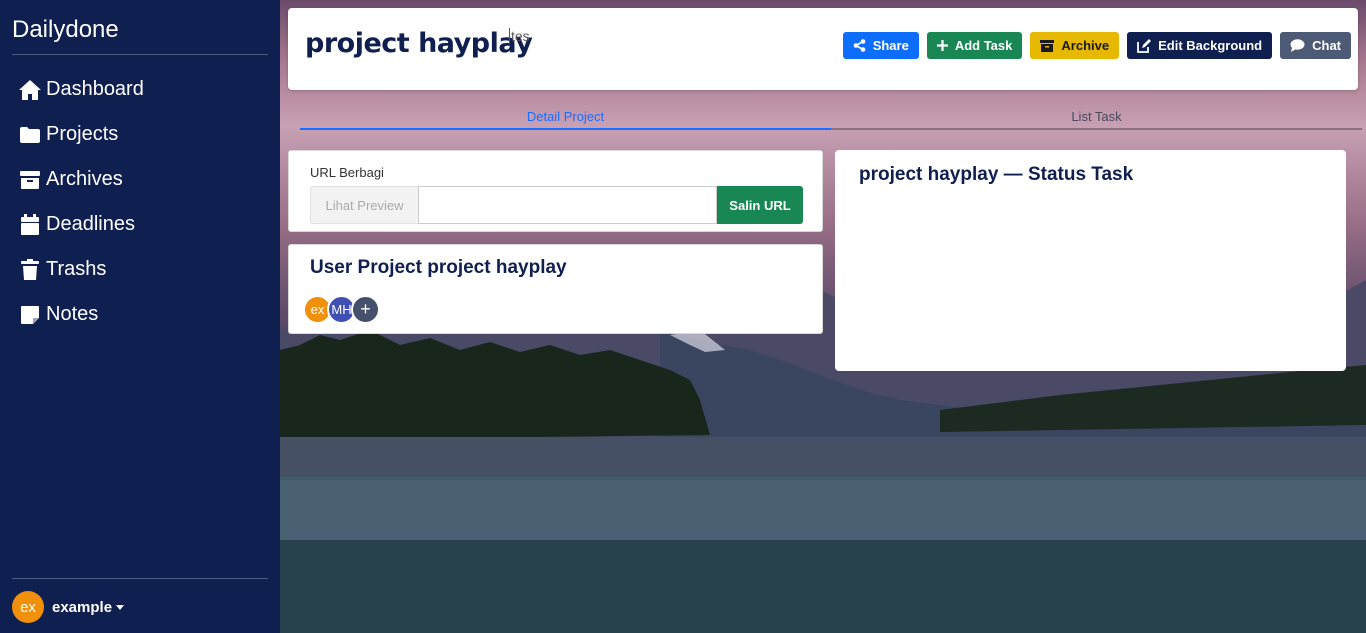 The image size is (1366, 633). Describe the element at coordinates (942, 45) in the screenshot. I see `plus-icon` at that location.